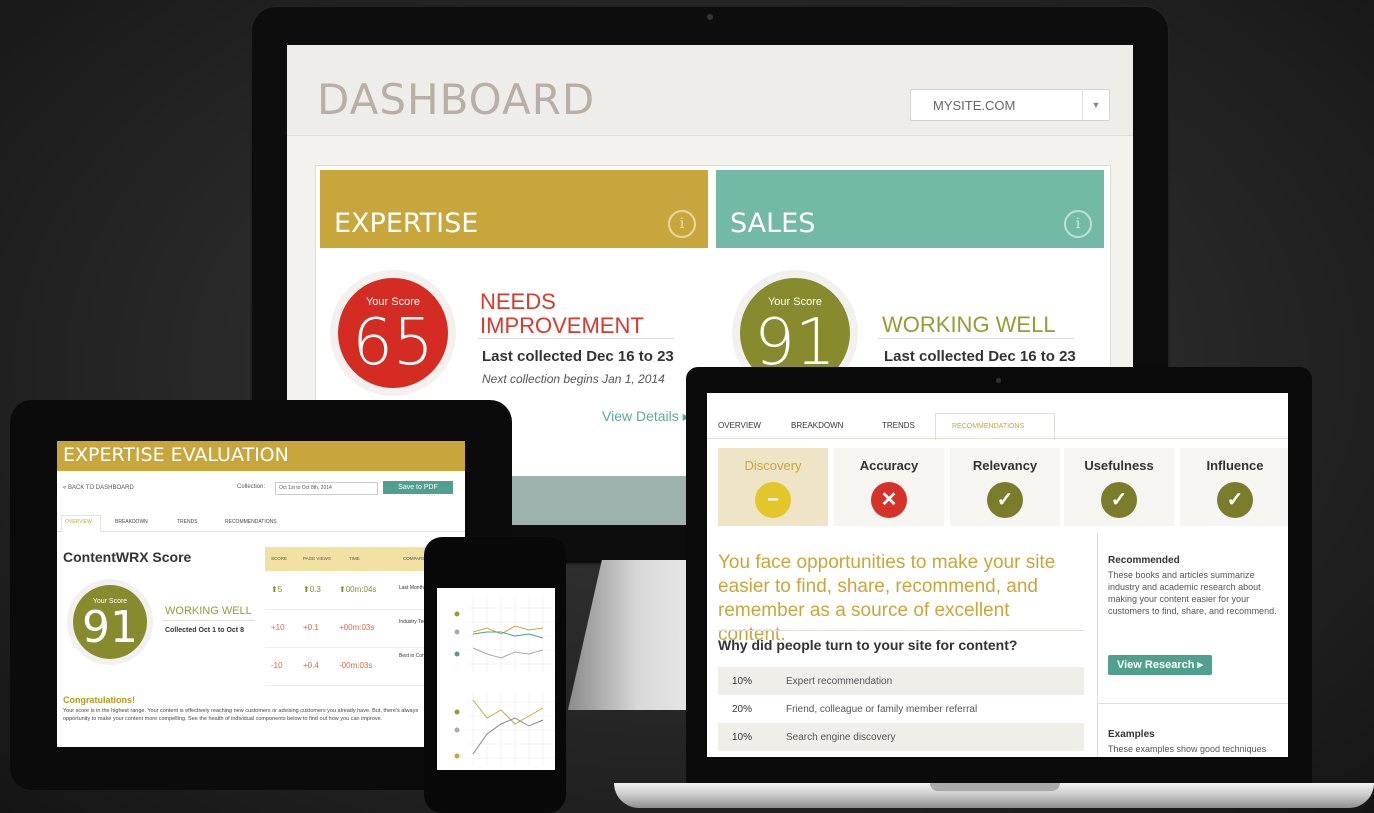 The image size is (1374, 813). What do you see at coordinates (773, 465) in the screenshot?
I see `category-label: Discovery` at bounding box center [773, 465].